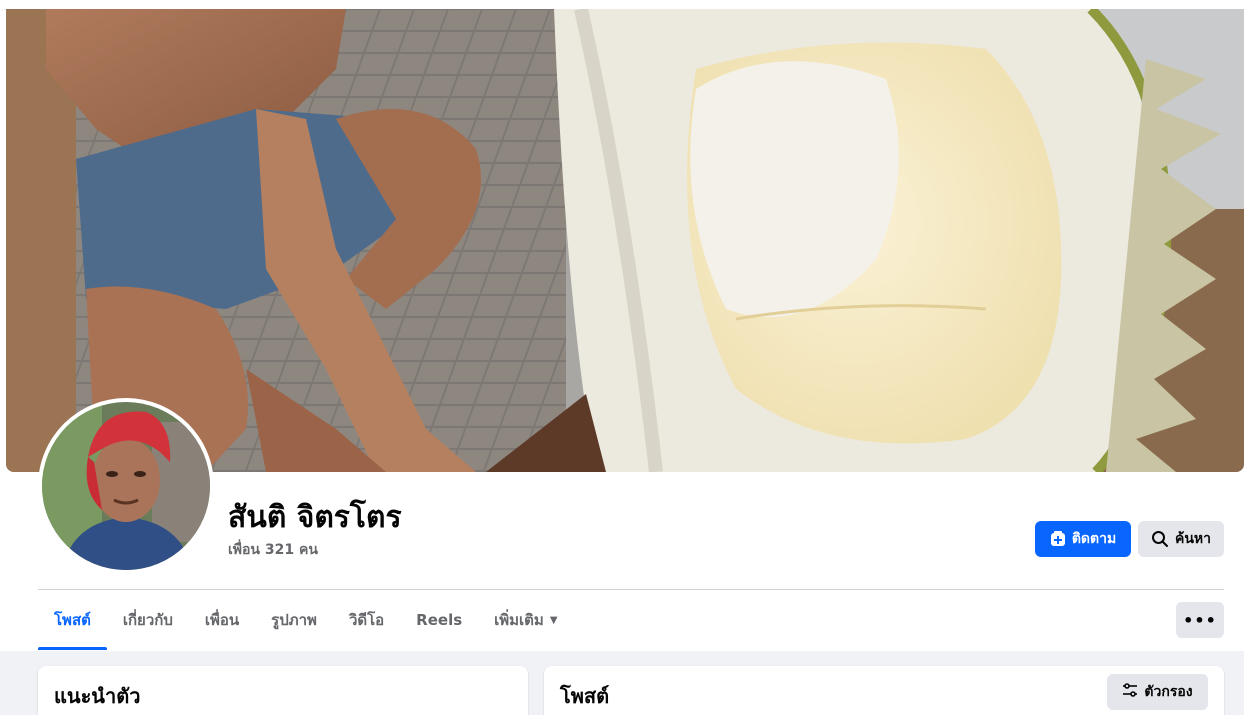 The width and height of the screenshot is (1244, 715). I want to click on follow-button-label: ติดตาม, so click(1094, 539).